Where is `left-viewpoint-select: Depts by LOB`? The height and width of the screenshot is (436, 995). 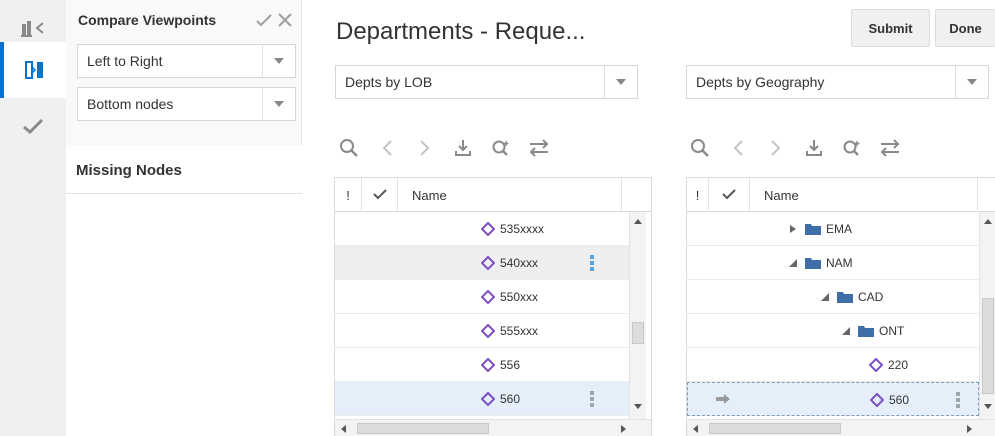
left-viewpoint-select: Depts by LOB is located at coordinates (486, 82).